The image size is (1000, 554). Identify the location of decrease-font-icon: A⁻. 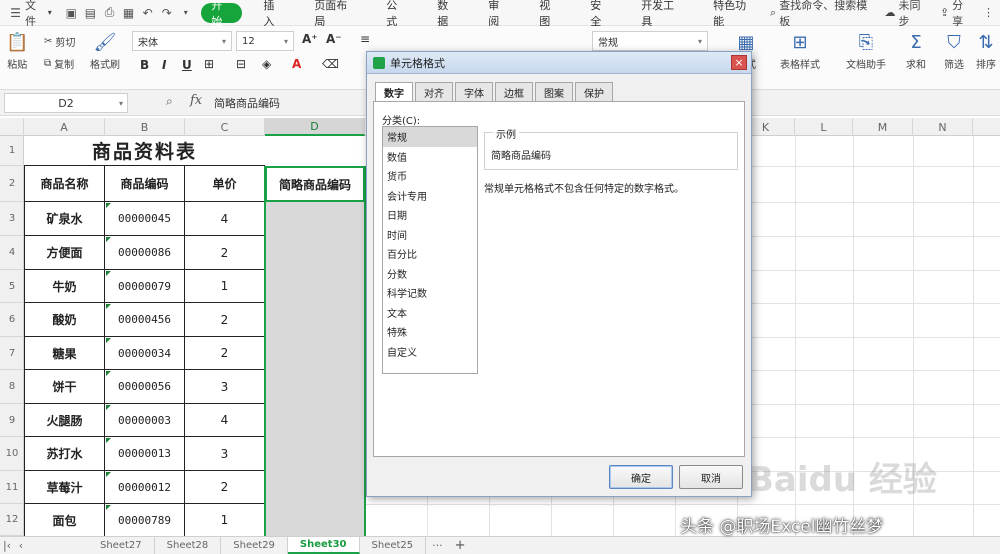
(334, 39).